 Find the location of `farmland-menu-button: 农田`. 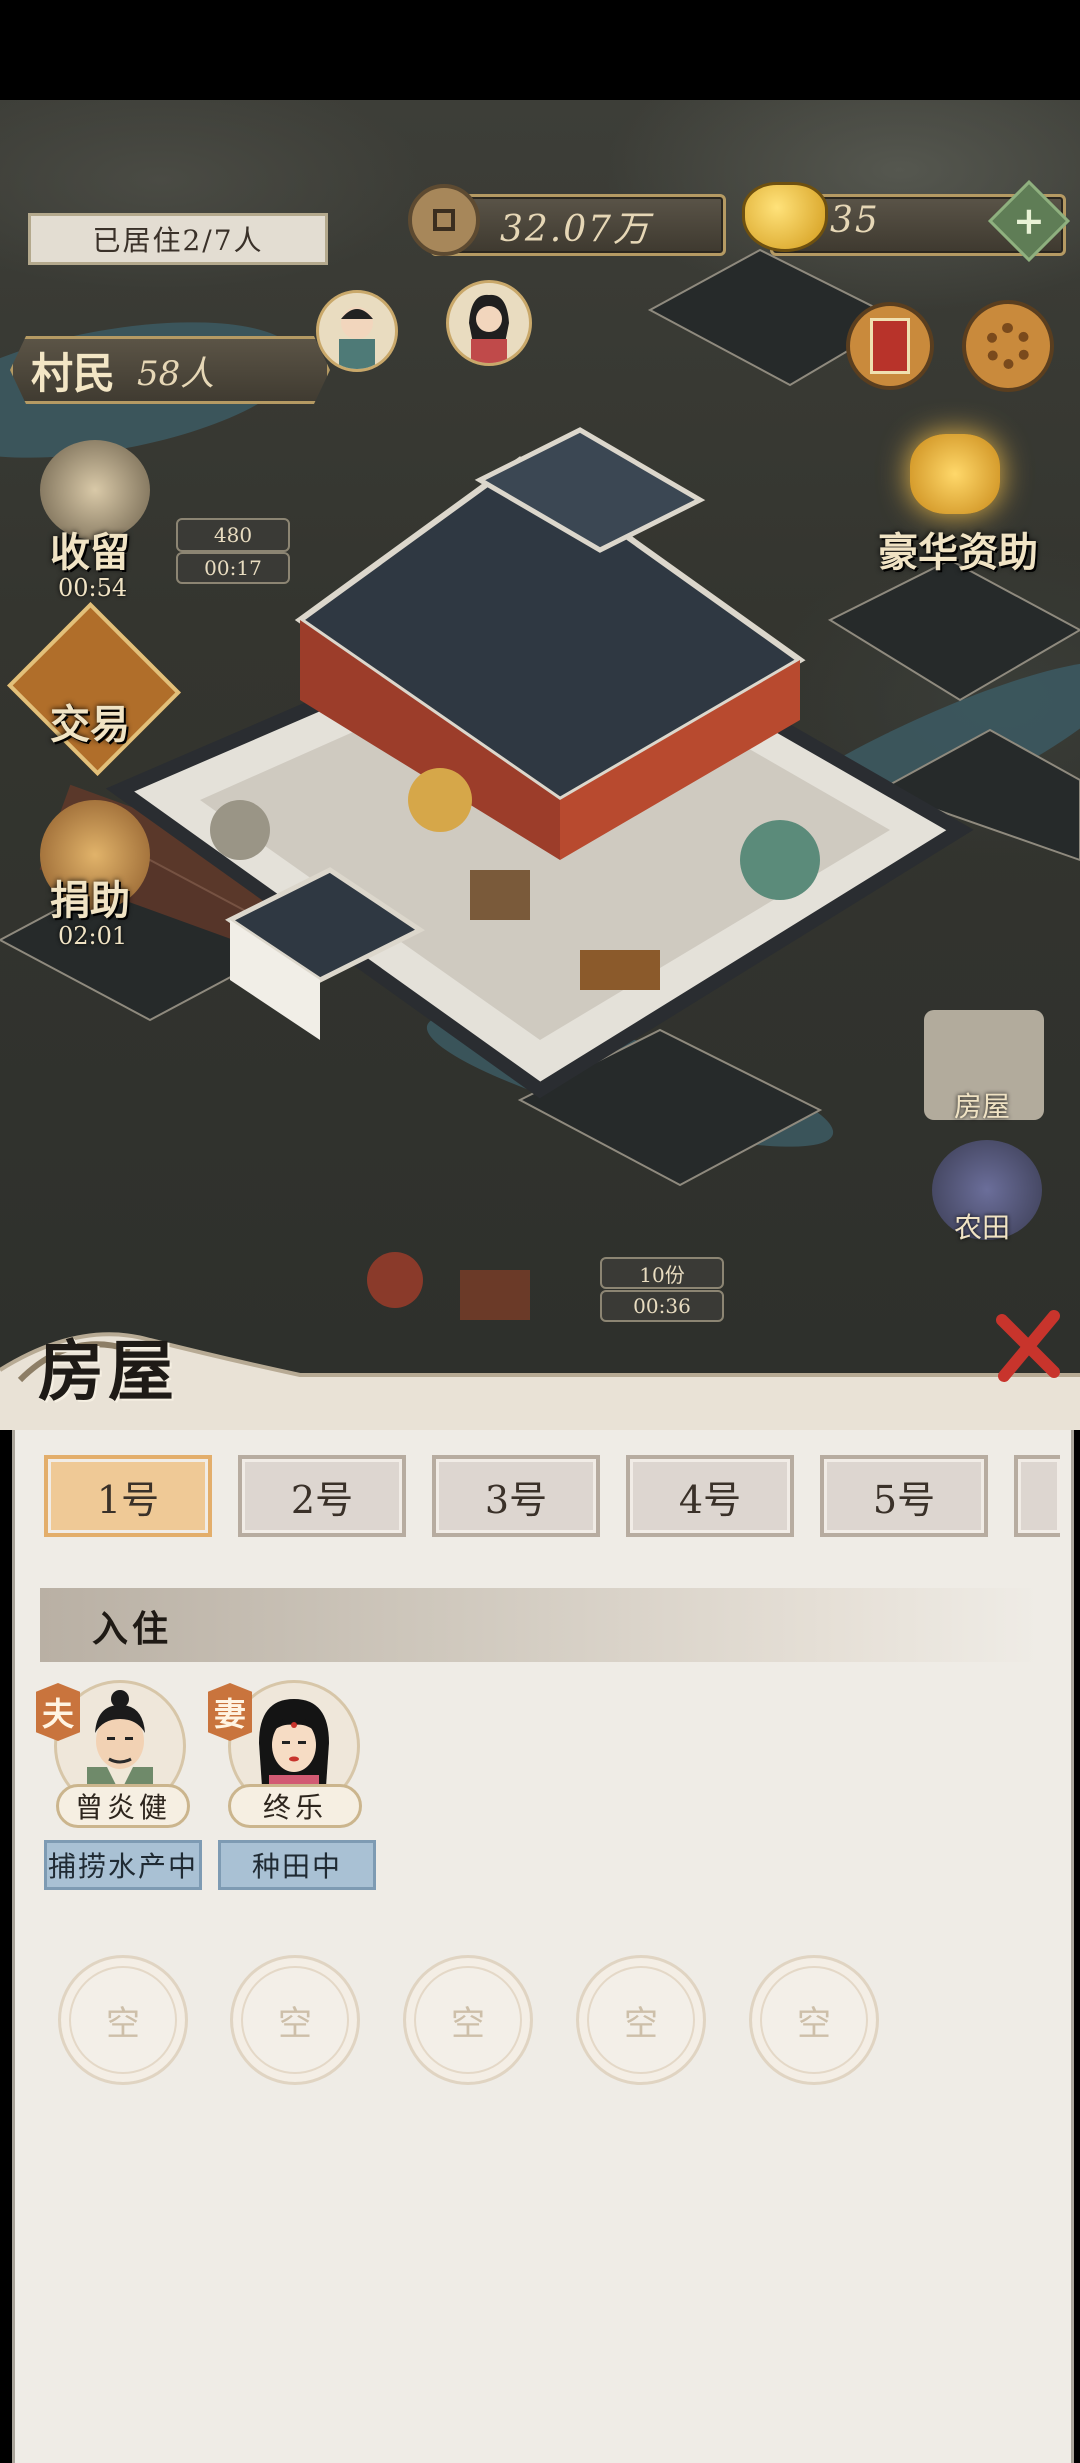

farmland-menu-button: 农田 is located at coordinates (982, 1226).